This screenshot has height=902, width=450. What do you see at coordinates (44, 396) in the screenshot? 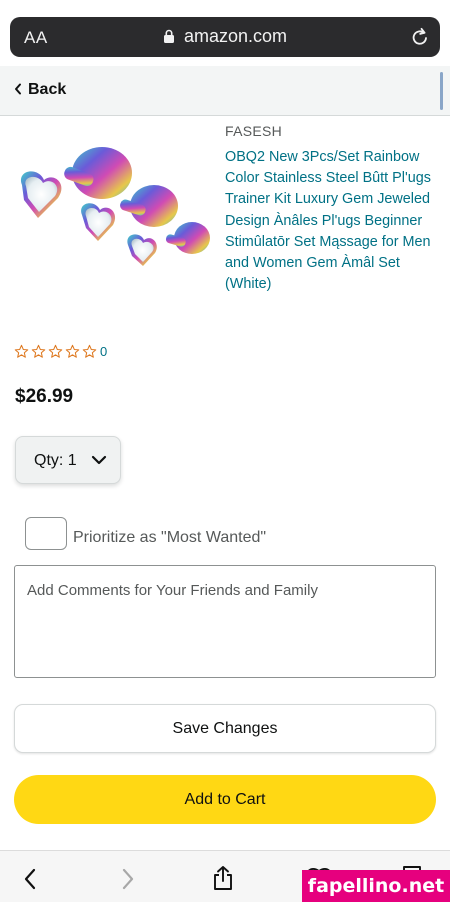
I see `product-price: $26.99` at bounding box center [44, 396].